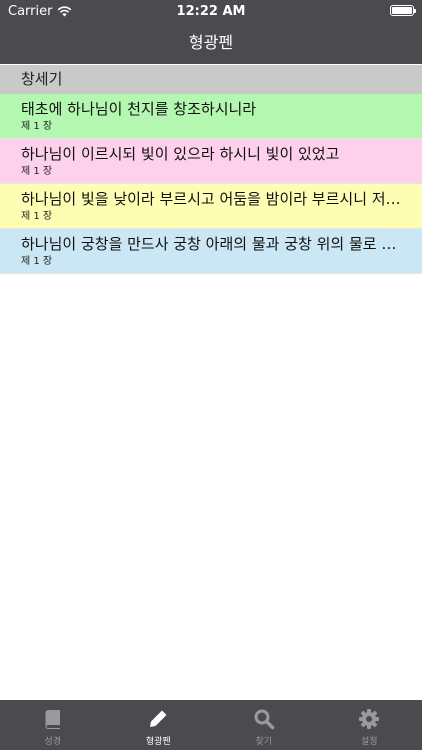  Describe the element at coordinates (42, 79) in the screenshot. I see `section-title: 창세기` at that location.